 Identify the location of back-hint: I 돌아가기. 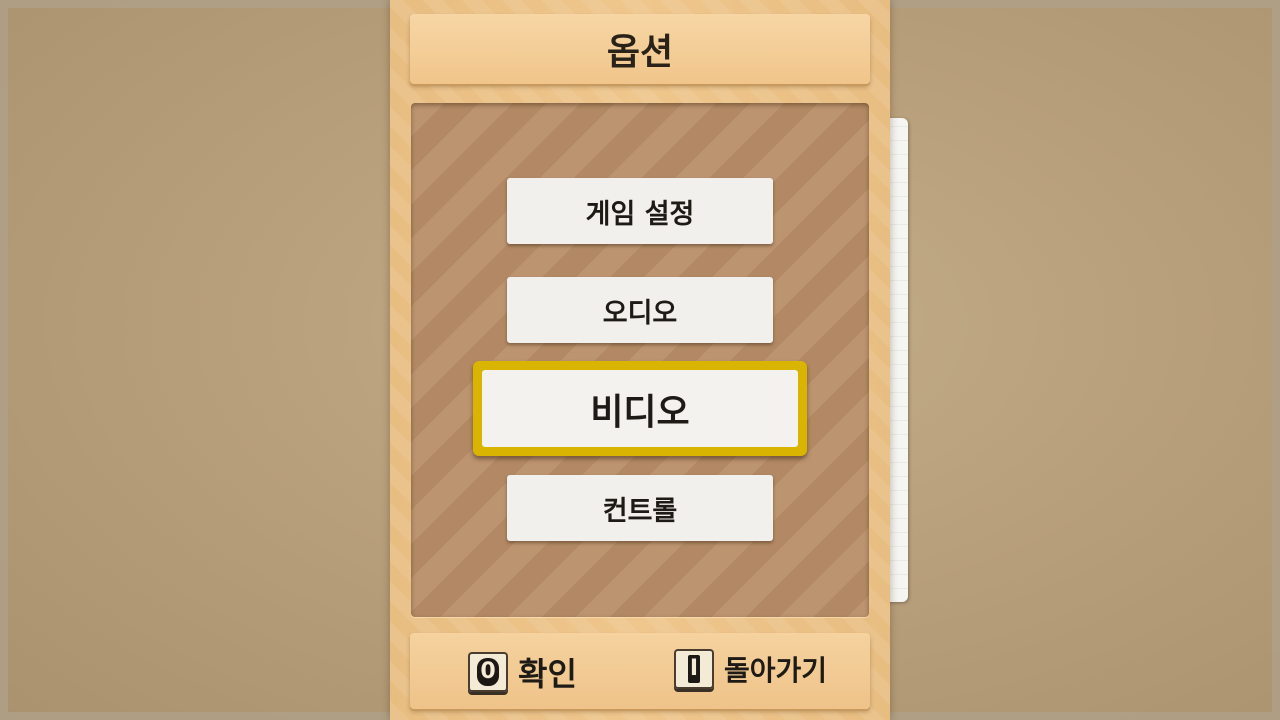
(750, 669).